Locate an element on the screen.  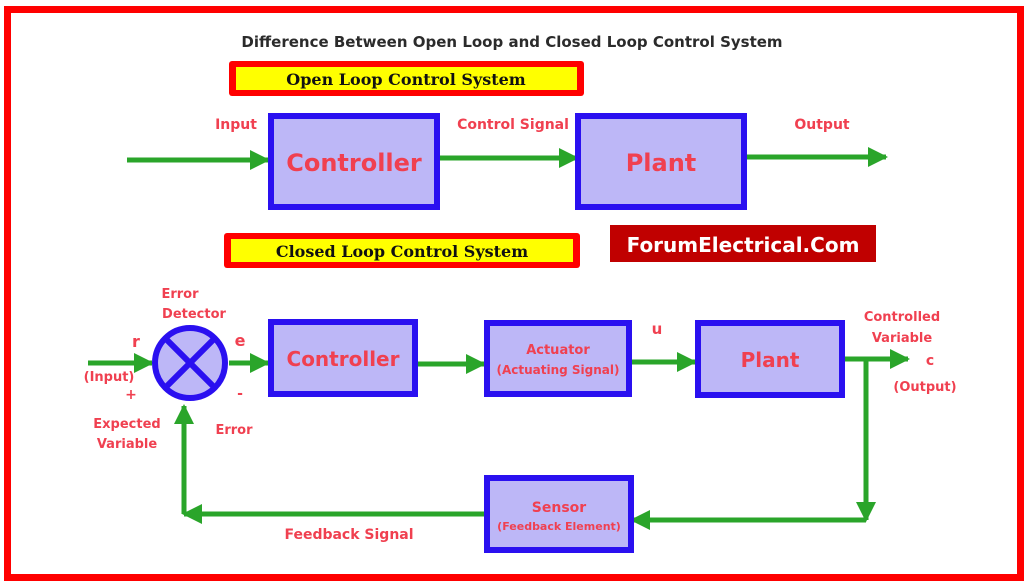
r-label: r is located at coordinates (136, 341).